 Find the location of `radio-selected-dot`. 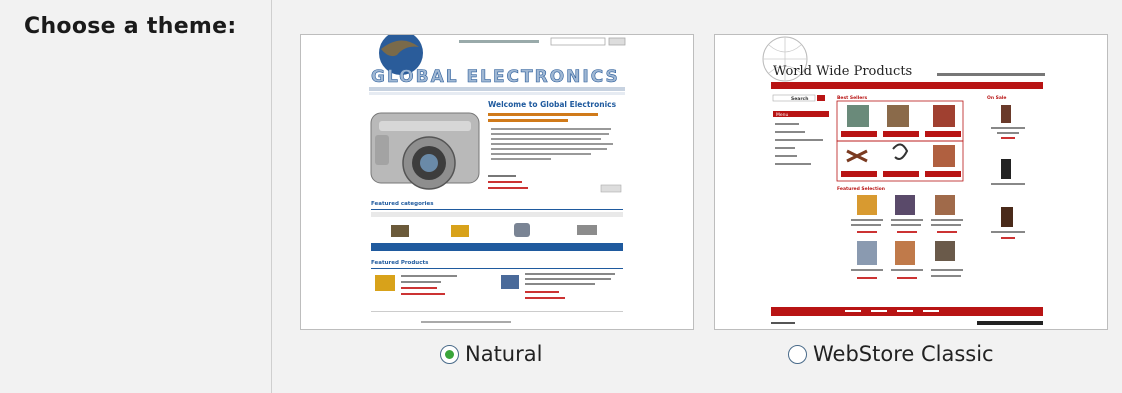

radio-selected-dot is located at coordinates (449, 354).